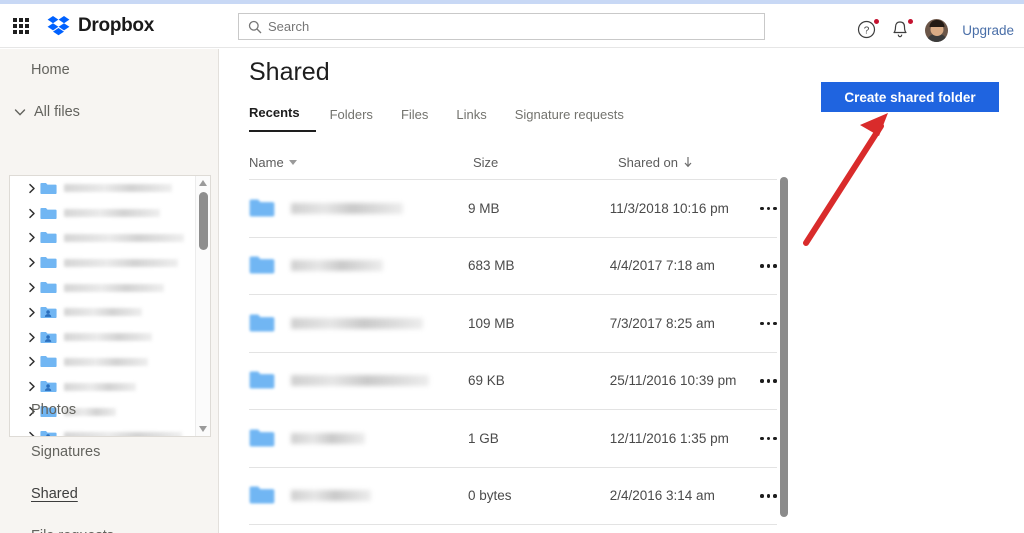 The image size is (1024, 533). I want to click on content-scroll-thumb, so click(784, 347).